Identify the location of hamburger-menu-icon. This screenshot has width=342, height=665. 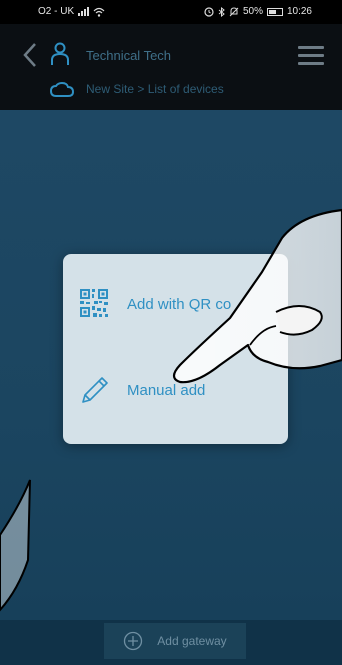
(311, 56).